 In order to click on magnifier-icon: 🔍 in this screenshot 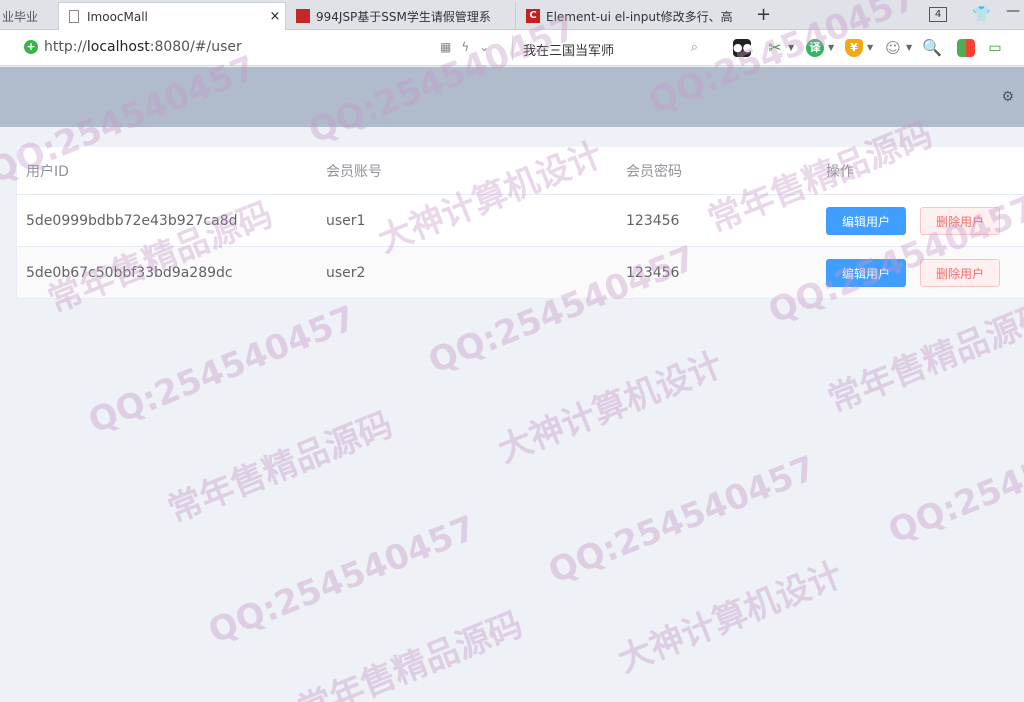, I will do `click(932, 48)`.